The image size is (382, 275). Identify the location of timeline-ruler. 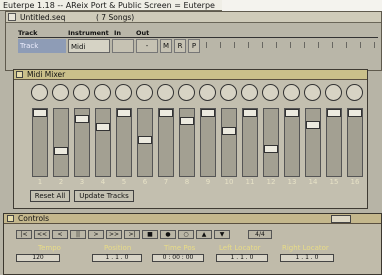
(293, 45).